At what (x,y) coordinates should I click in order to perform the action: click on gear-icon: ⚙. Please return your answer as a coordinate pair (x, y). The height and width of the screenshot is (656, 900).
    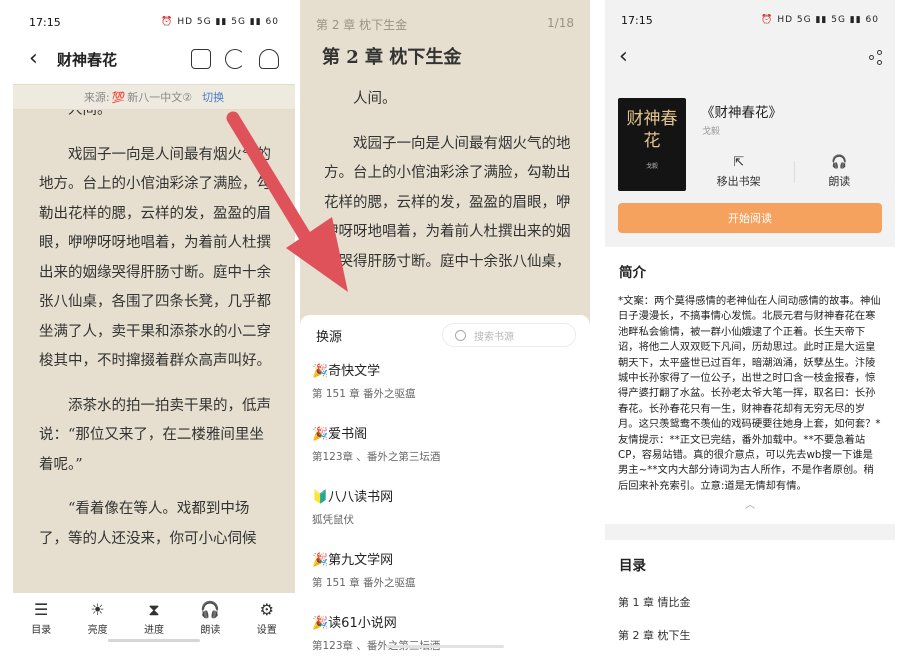
    Looking at the image, I should click on (266, 609).